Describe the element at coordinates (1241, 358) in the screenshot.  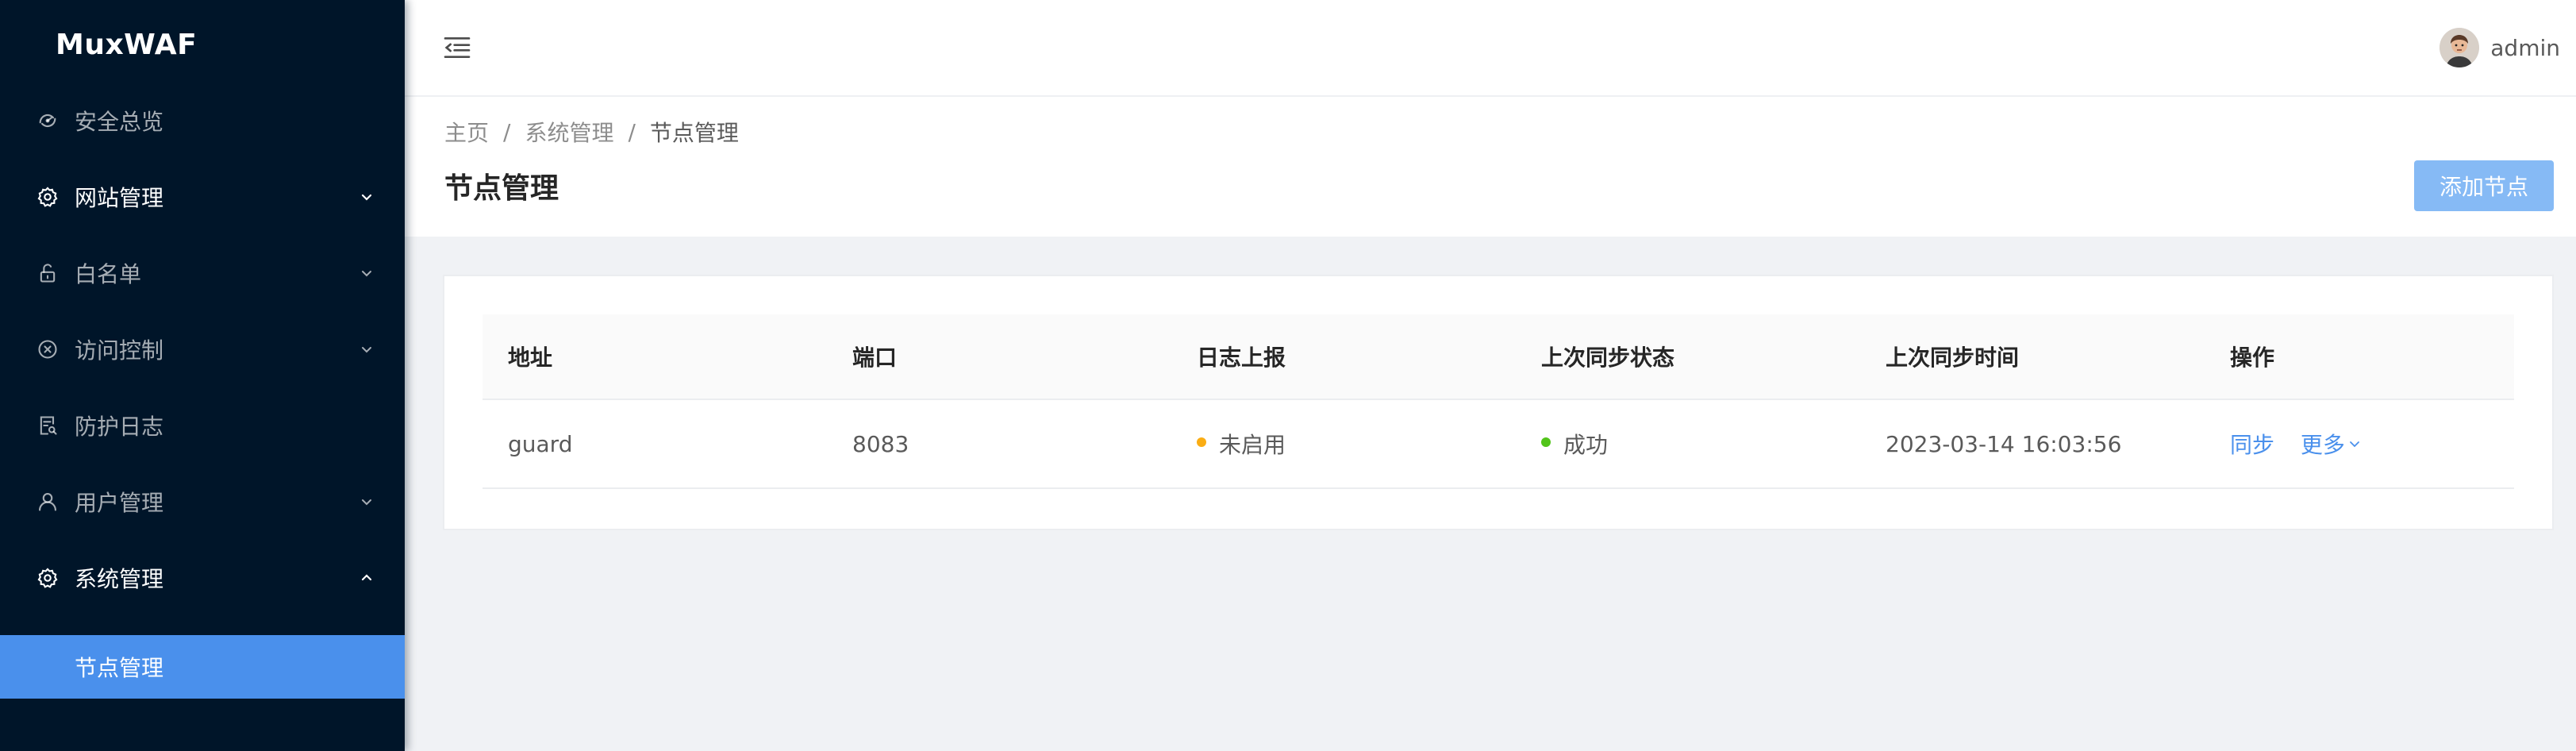
I see `column-header-log-report: 日志上报` at that location.